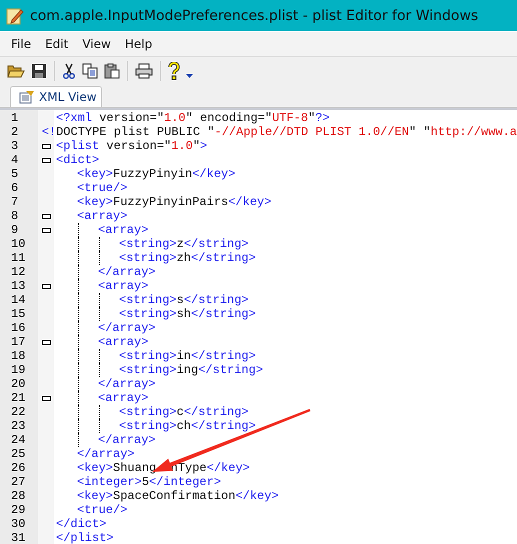 The height and width of the screenshot is (544, 517). I want to click on line-number: 9, so click(15, 230).